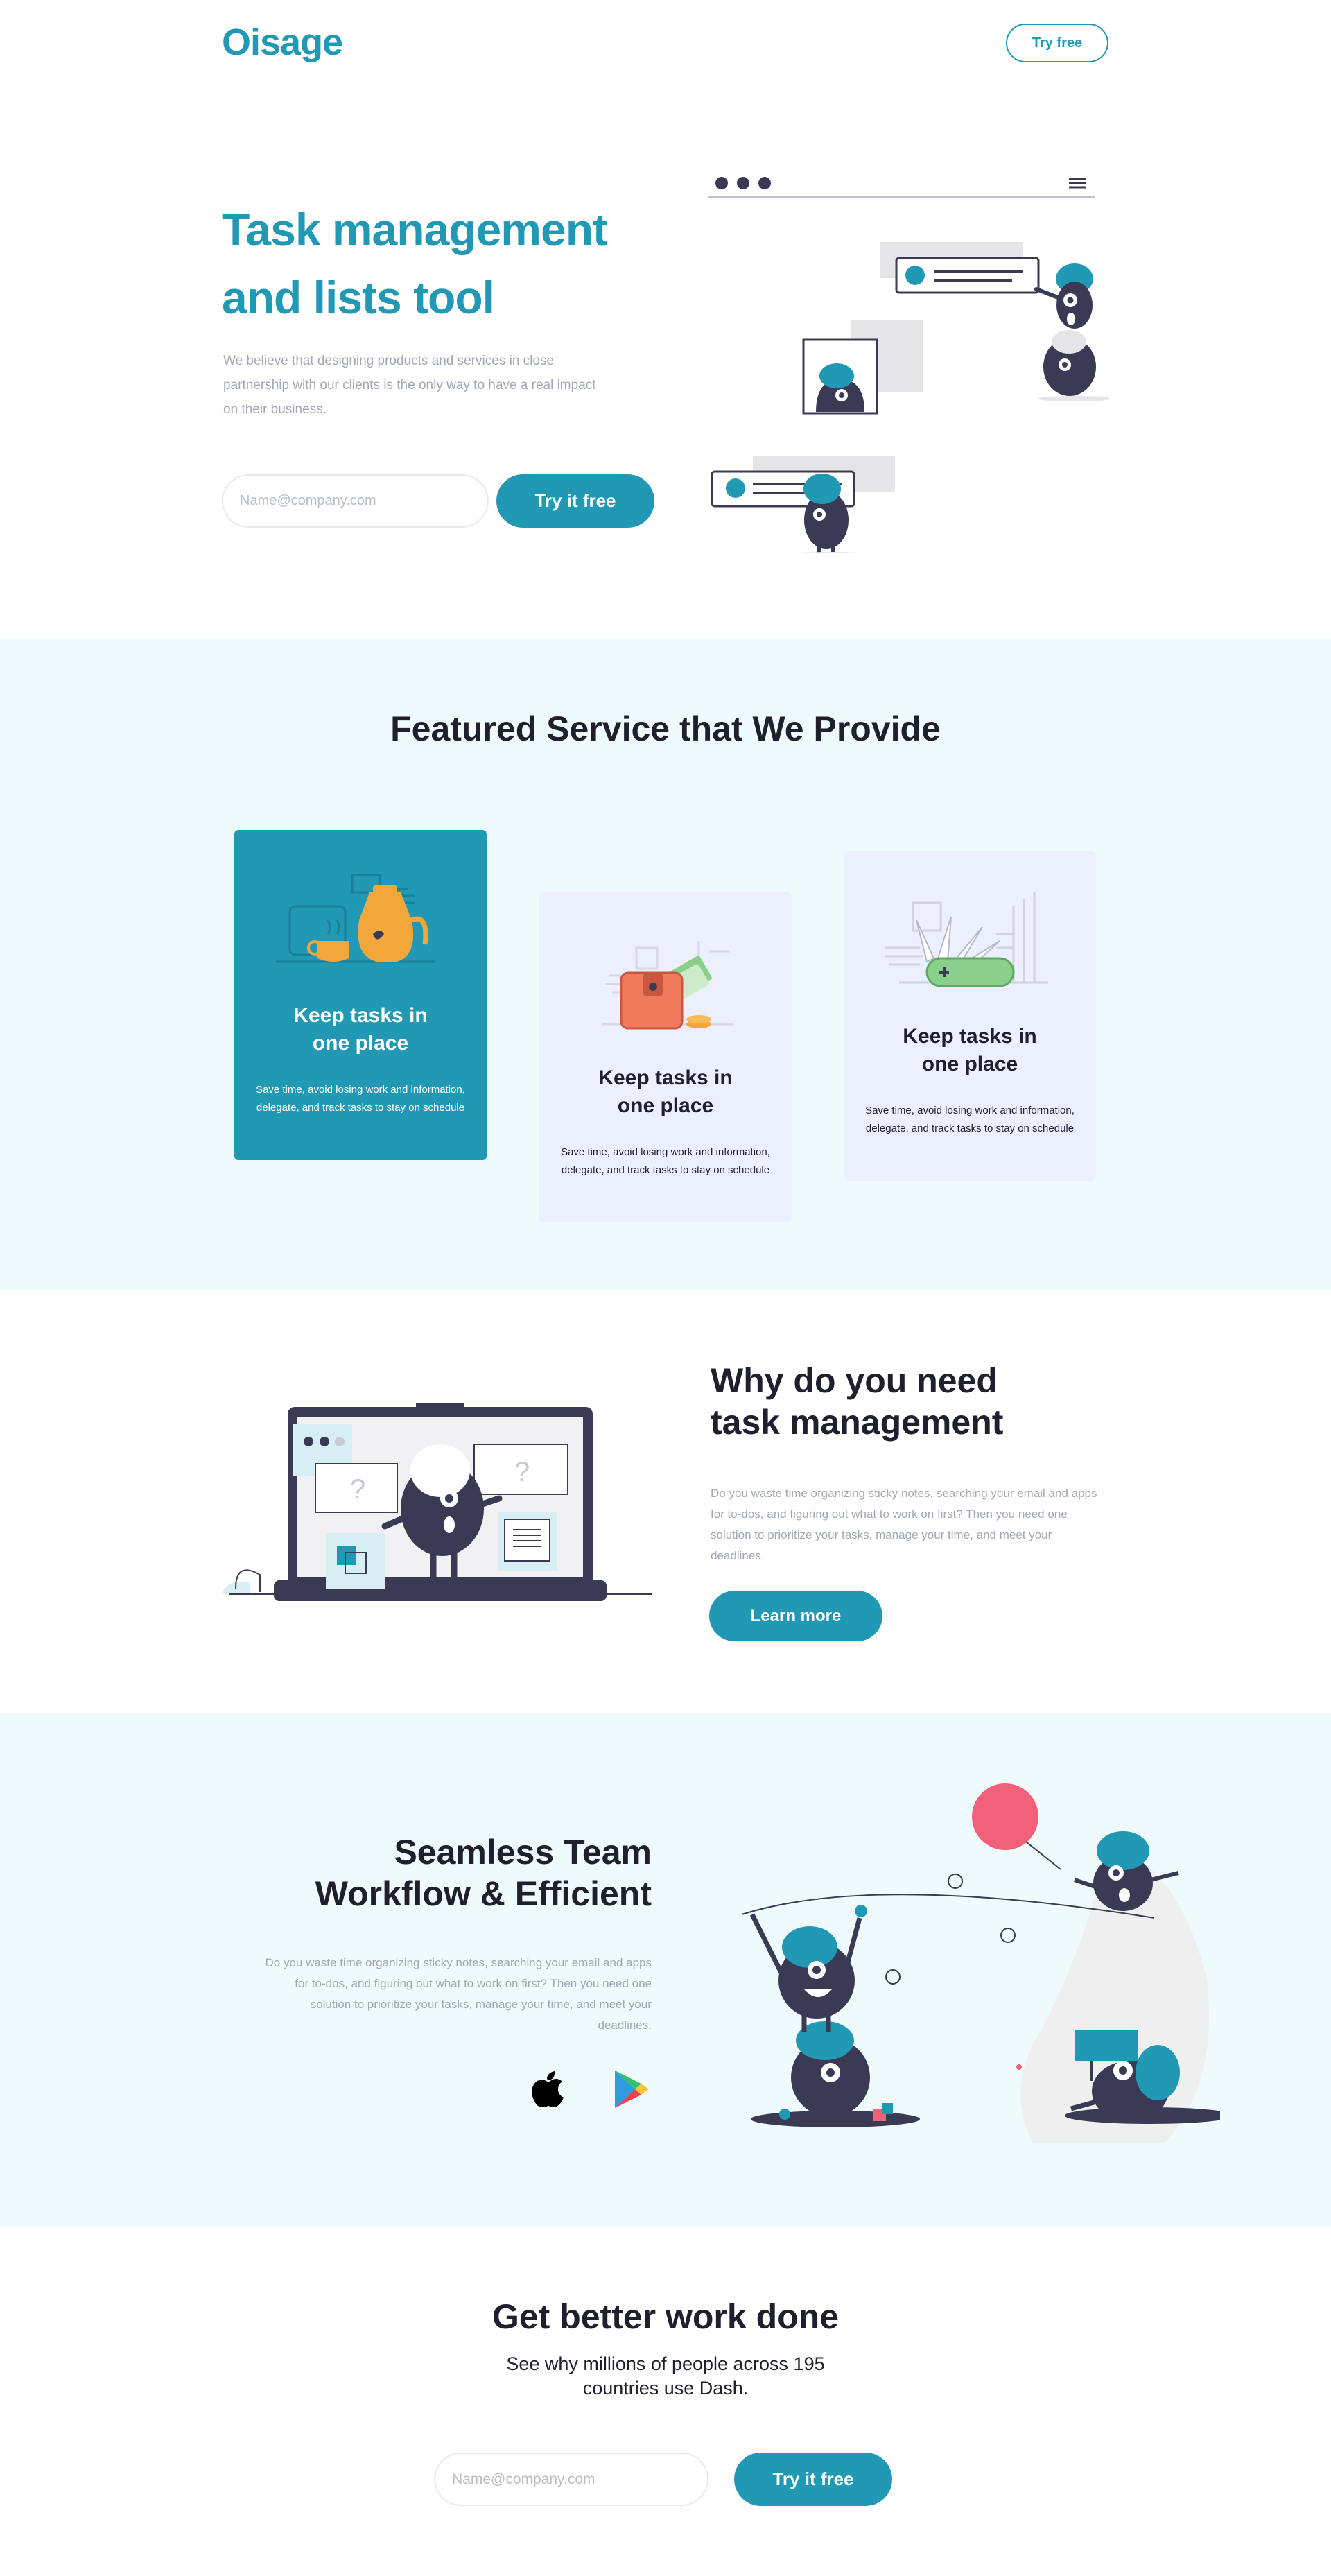 Image resolution: width=1331 pixels, height=2576 pixels. Describe the element at coordinates (523, 1852) in the screenshot. I see `workflow-title-line1: Seamless Team` at that location.